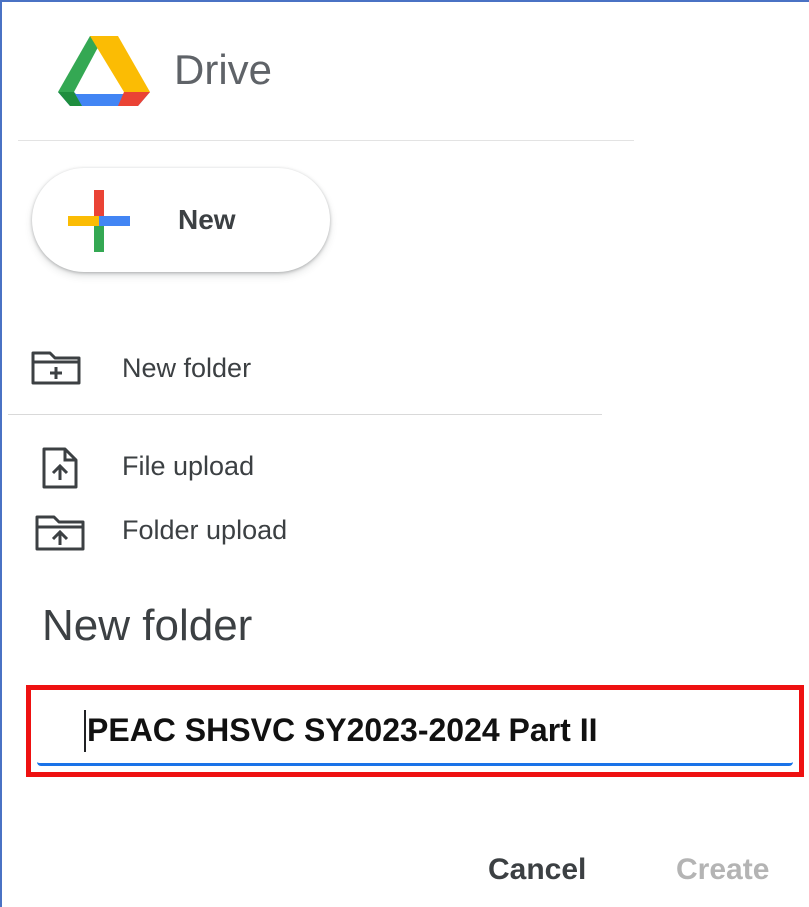 The image size is (809, 907). I want to click on menu-divider, so click(305, 414).